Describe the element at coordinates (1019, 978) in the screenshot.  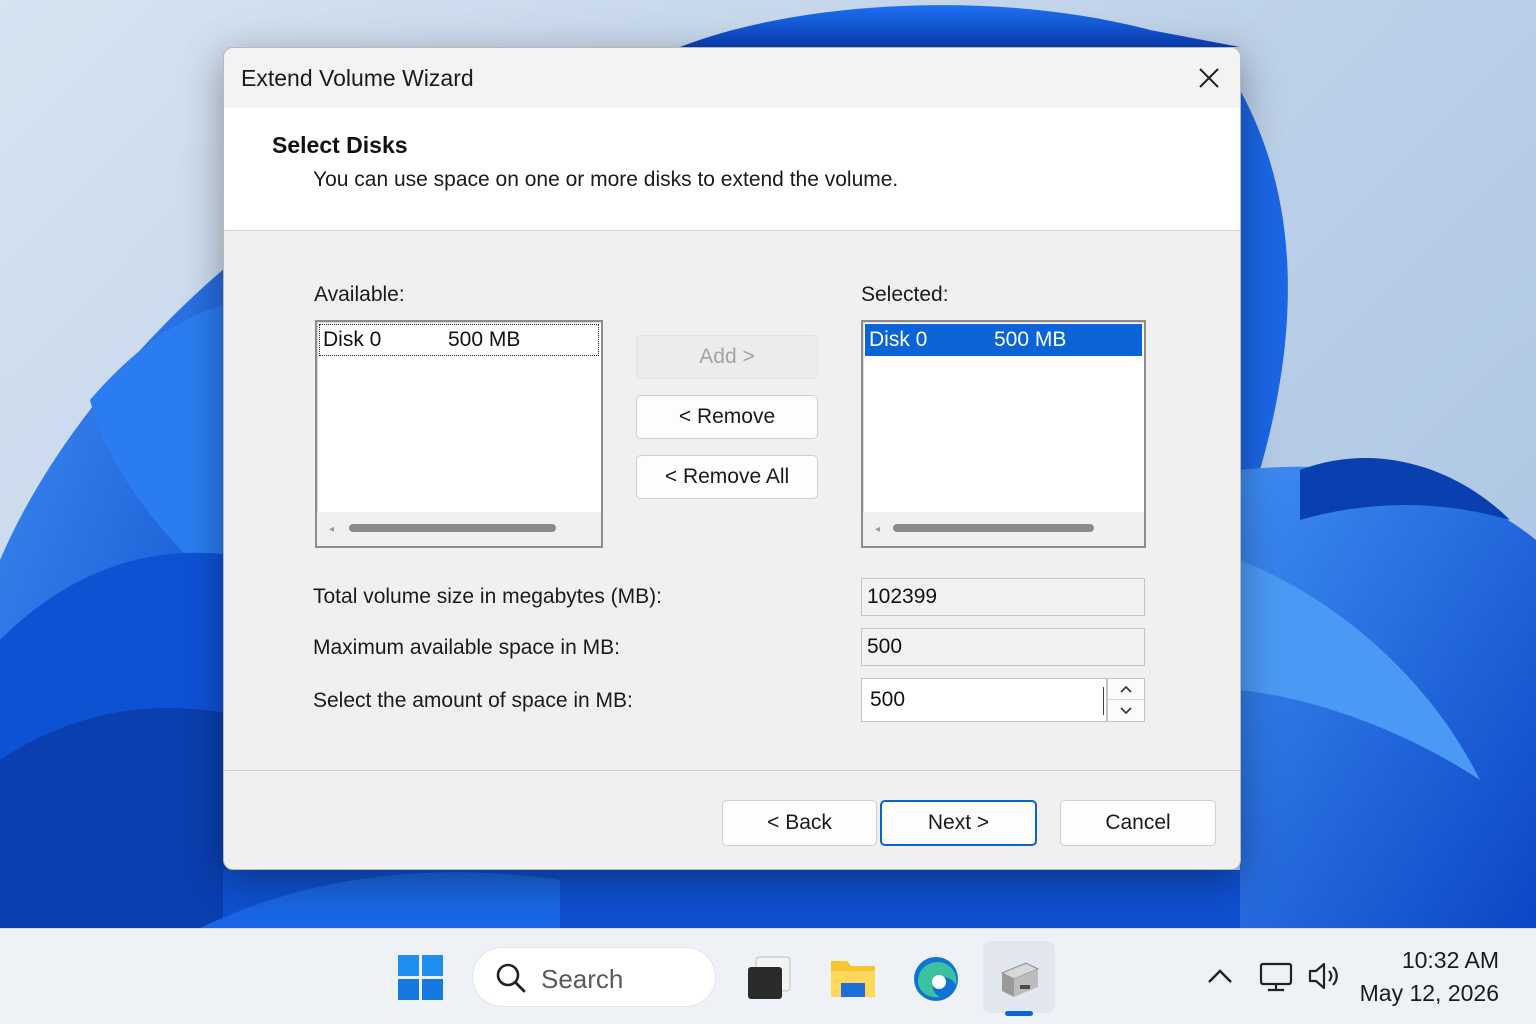
I see `disk-management-icon` at that location.